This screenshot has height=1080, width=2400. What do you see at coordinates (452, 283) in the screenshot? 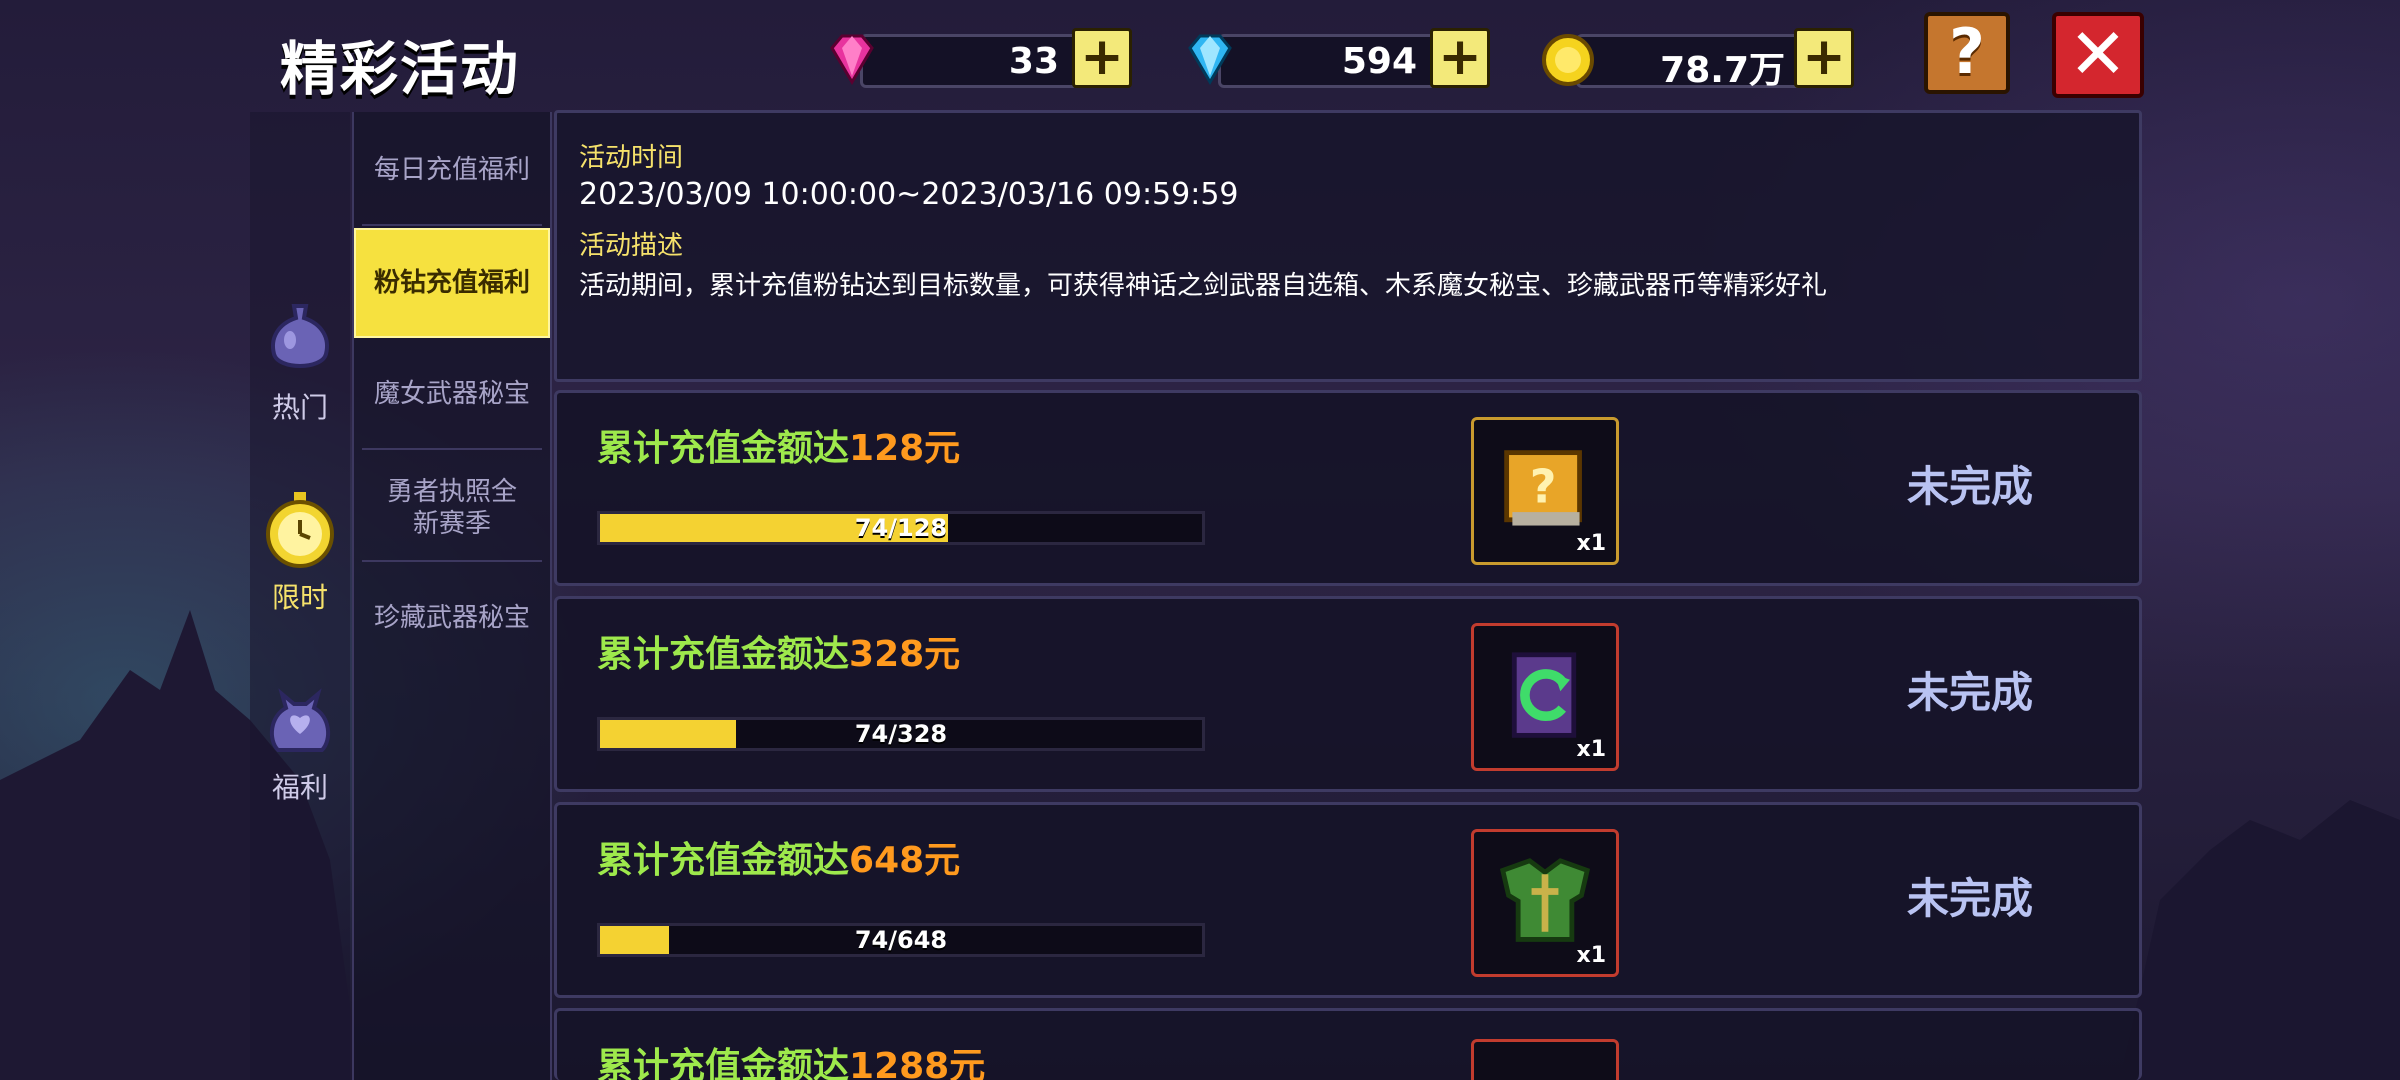
I see `tab-pink-diamond-recharge: 粉钻充值福利` at bounding box center [452, 283].